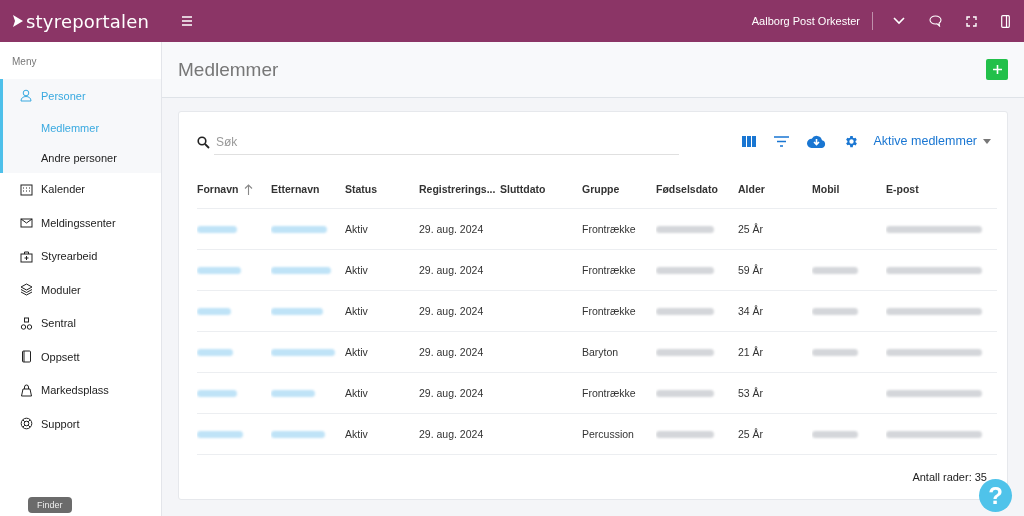  What do you see at coordinates (80, 223) in the screenshot?
I see `sidebar-item: Meldingssenter` at bounding box center [80, 223].